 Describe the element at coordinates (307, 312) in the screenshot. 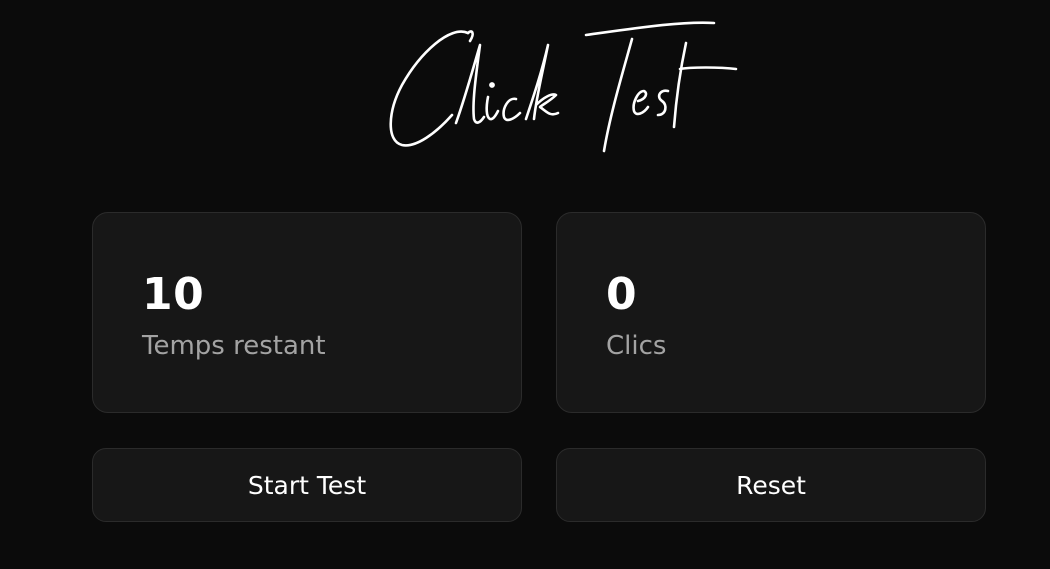

I see `time-remaining-card: 10 Temps restant` at that location.